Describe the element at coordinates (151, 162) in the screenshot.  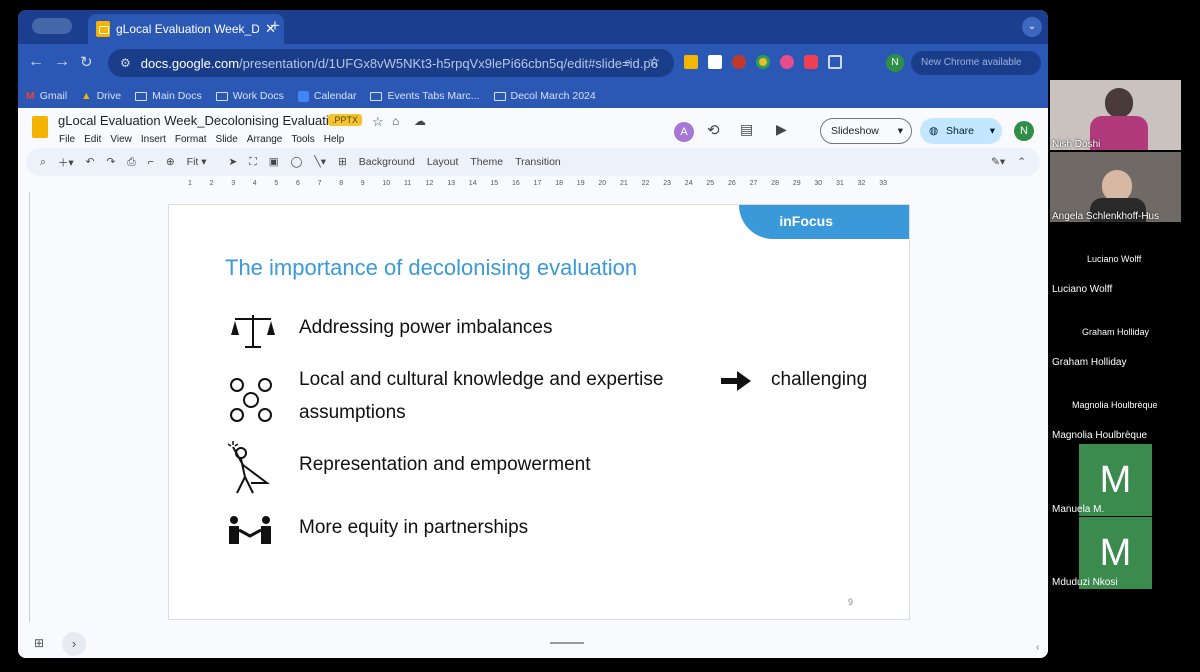
I see `paint-format-icon: ⌐` at that location.